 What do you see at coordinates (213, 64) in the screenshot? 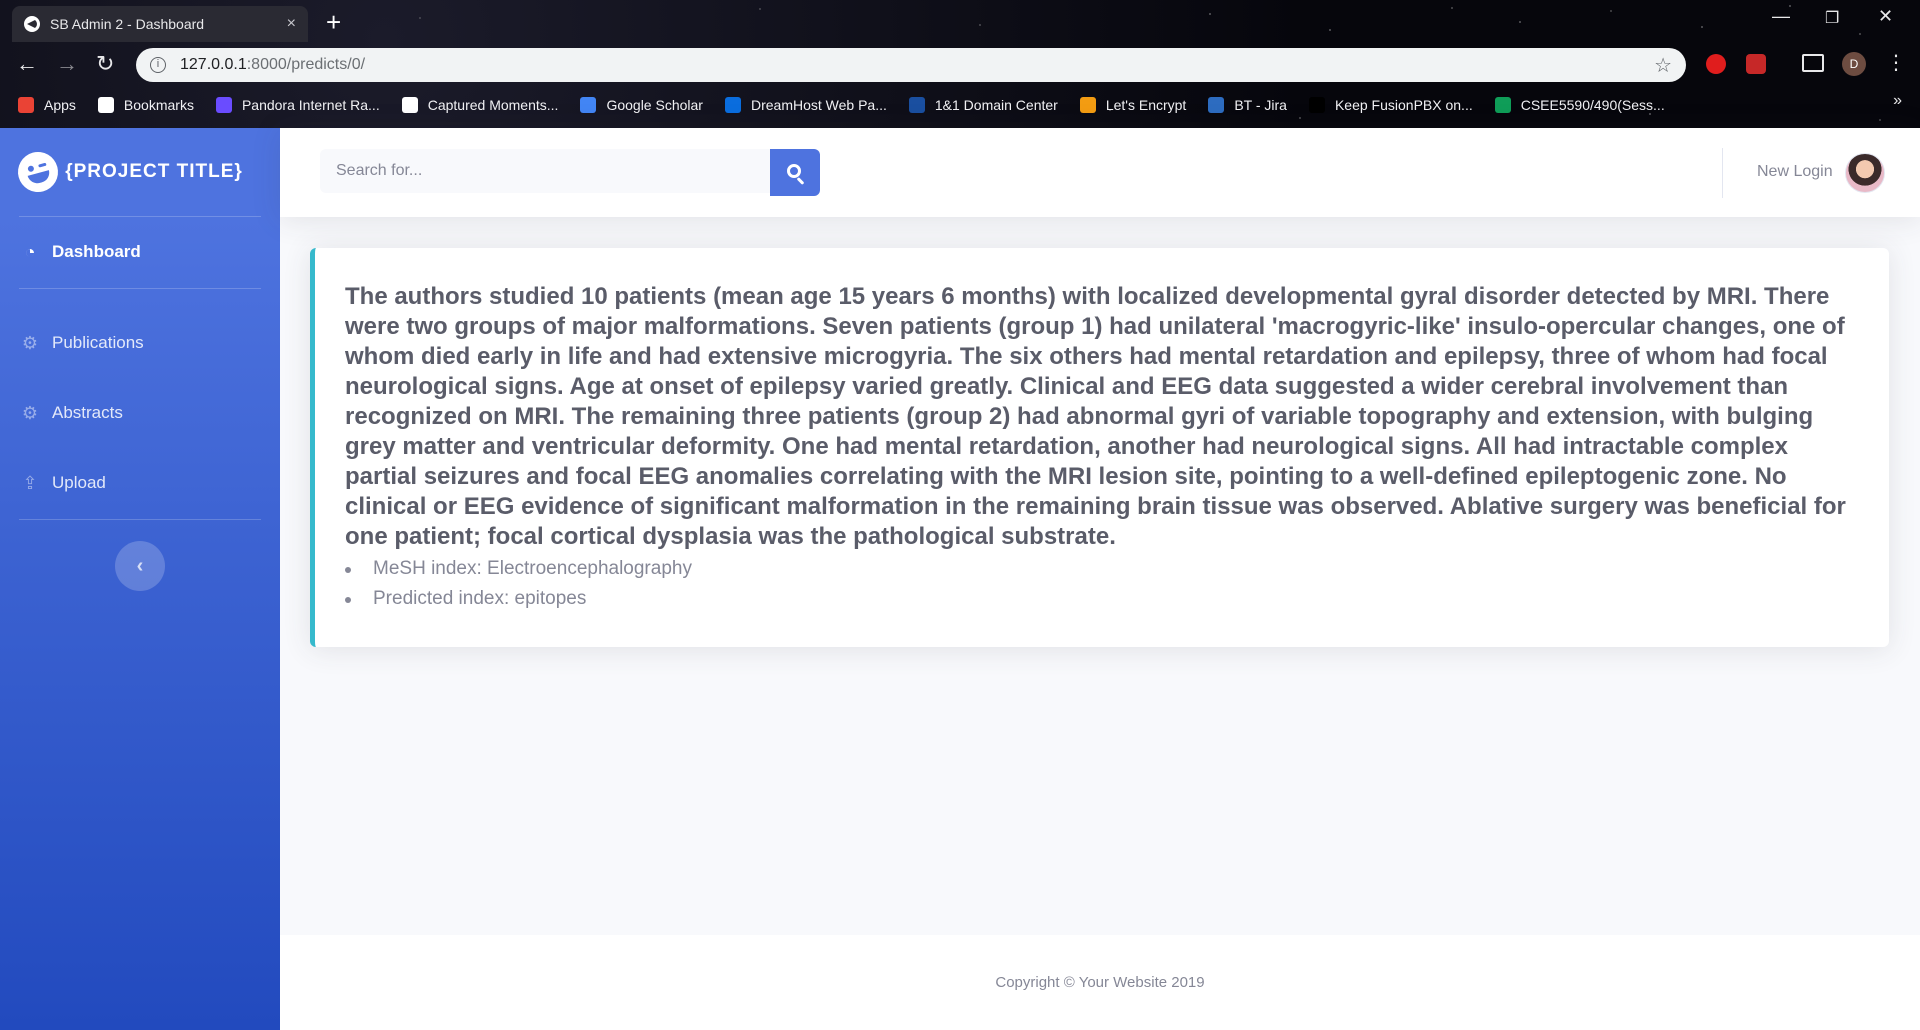
I see `url-host: 127.0.0.1` at bounding box center [213, 64].